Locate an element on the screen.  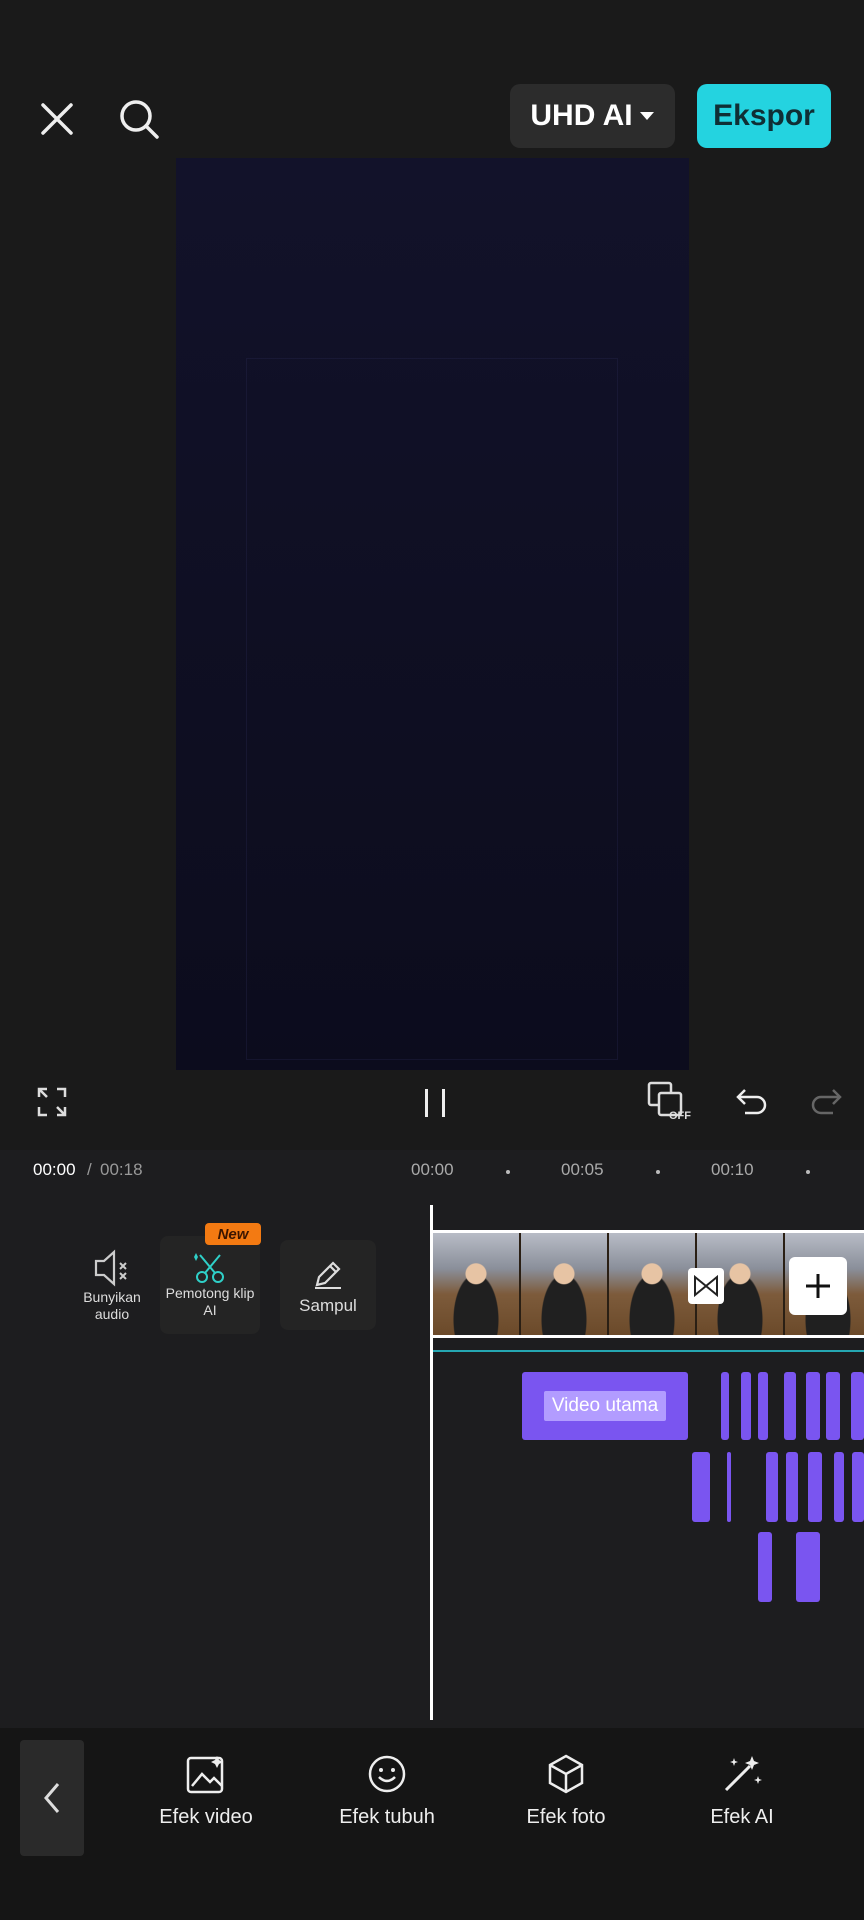
new-badge: New is located at coordinates (233, 1234).